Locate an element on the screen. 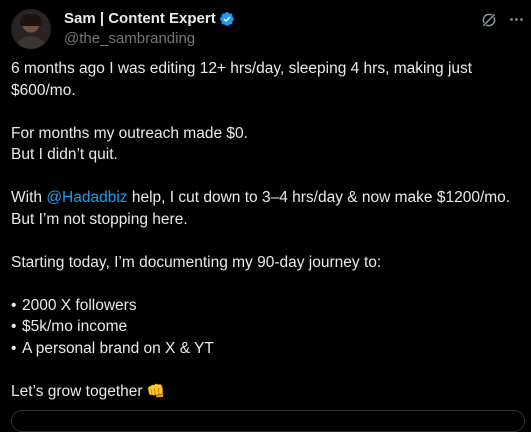 Image resolution: width=531 pixels, height=432 pixels. text-line: Let’s grow together 👊 is located at coordinates (267, 392).